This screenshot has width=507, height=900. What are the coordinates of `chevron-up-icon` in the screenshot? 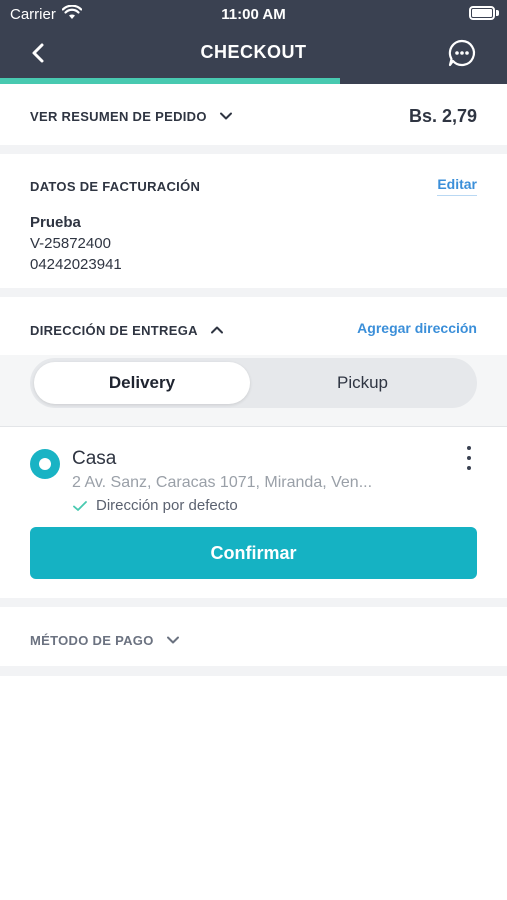 It's located at (216, 330).